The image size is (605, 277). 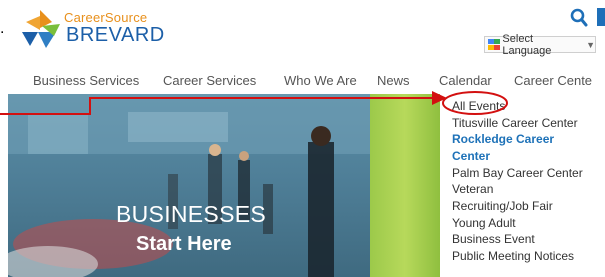 I want to click on annotation-arrow-line, so click(x=216, y=106).